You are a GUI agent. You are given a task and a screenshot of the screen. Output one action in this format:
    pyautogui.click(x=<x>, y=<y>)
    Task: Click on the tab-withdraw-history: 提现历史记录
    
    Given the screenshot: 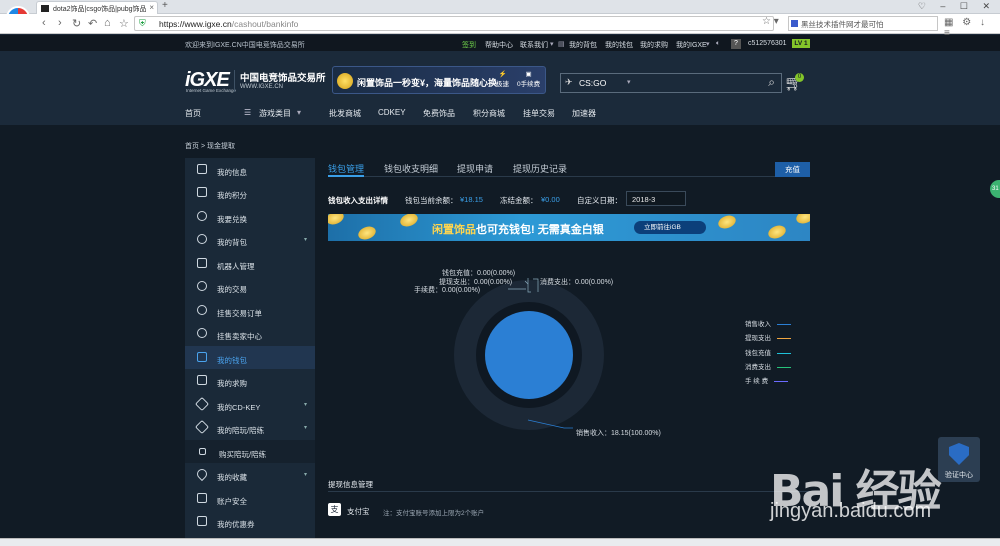 What is the action you would take?
    pyautogui.click(x=540, y=168)
    